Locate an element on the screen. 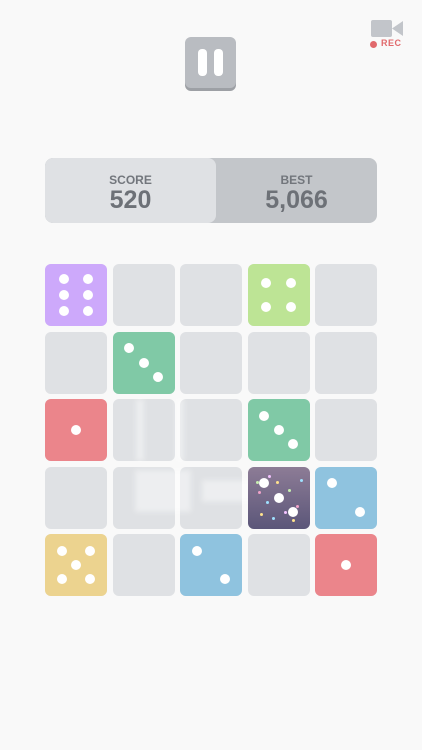 The width and height of the screenshot is (422, 750). best-label: BEST is located at coordinates (296, 180).